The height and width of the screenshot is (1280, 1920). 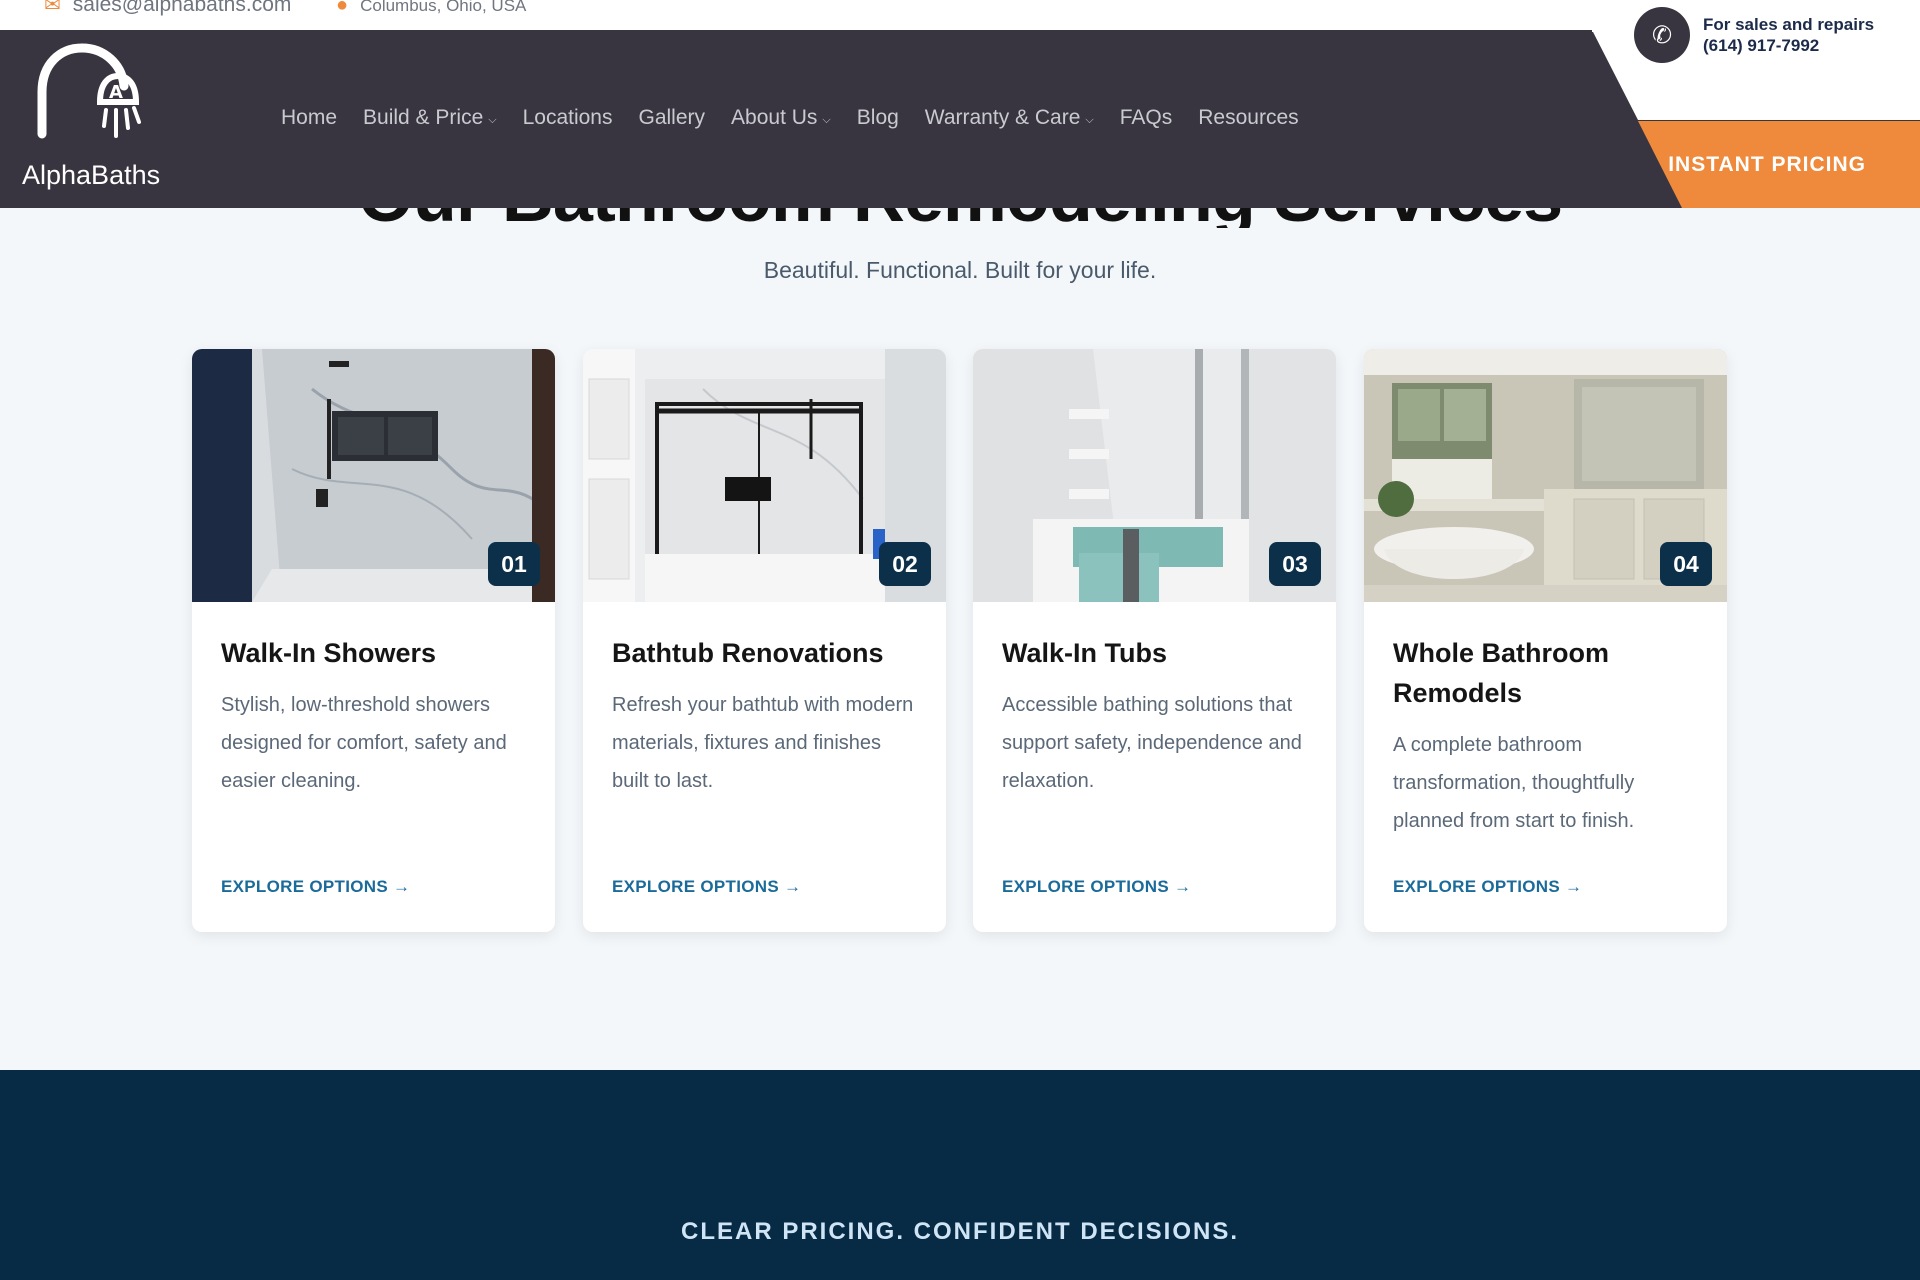 I want to click on section-title: Our Bathroom Remodeling Services, so click(x=960, y=218).